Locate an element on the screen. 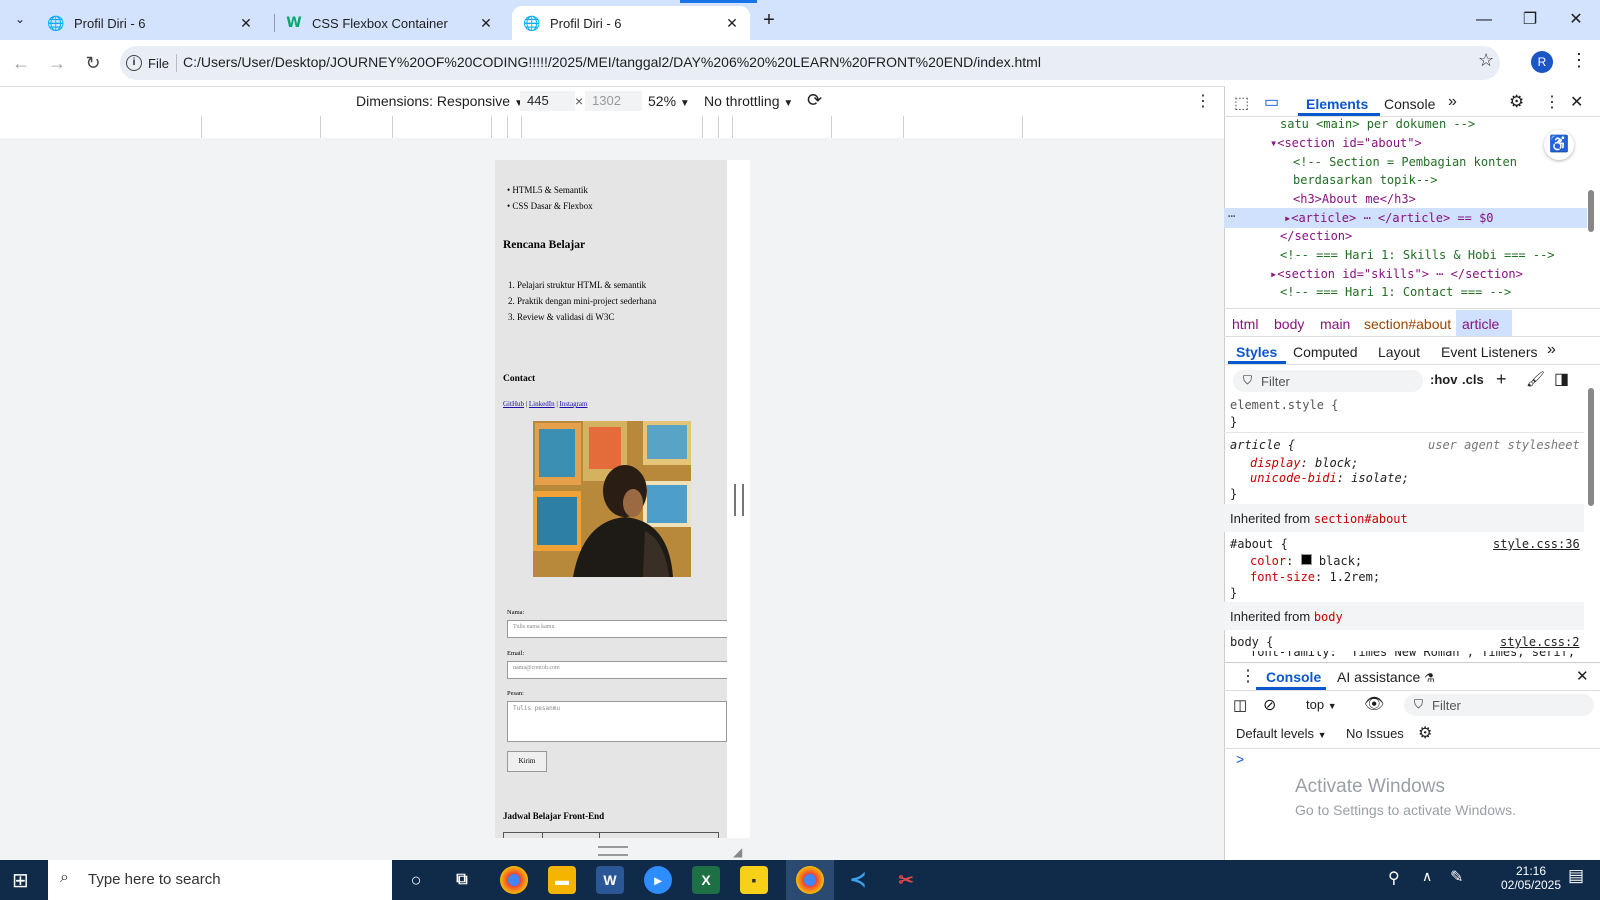 This screenshot has height=900, width=1600. more-subtabs-icon: » is located at coordinates (1551, 350).